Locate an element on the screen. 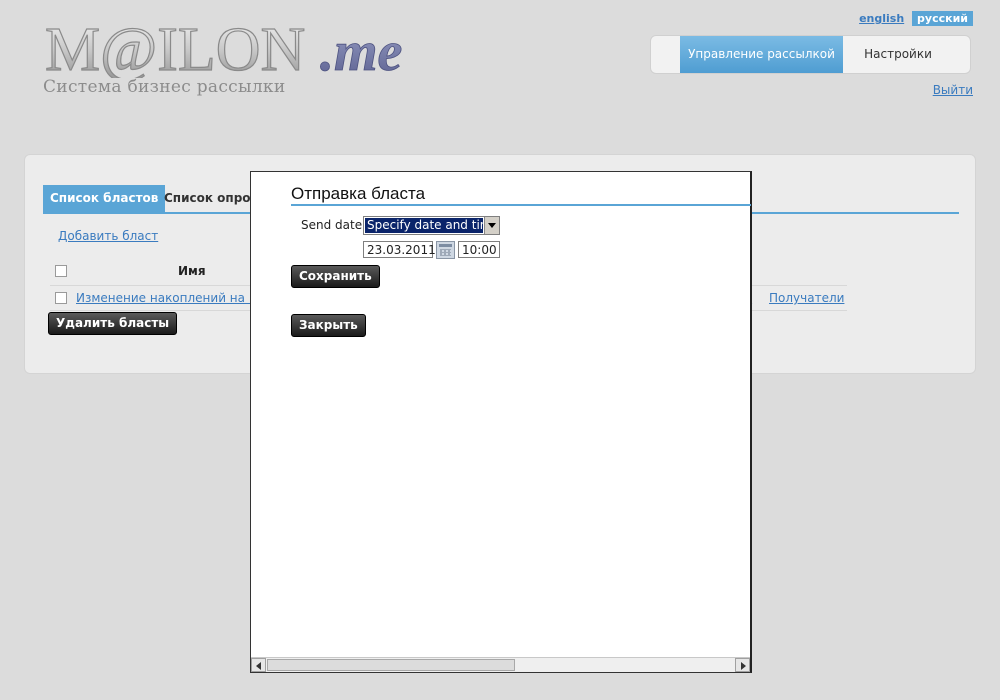  scroll-right-icon is located at coordinates (742, 665).